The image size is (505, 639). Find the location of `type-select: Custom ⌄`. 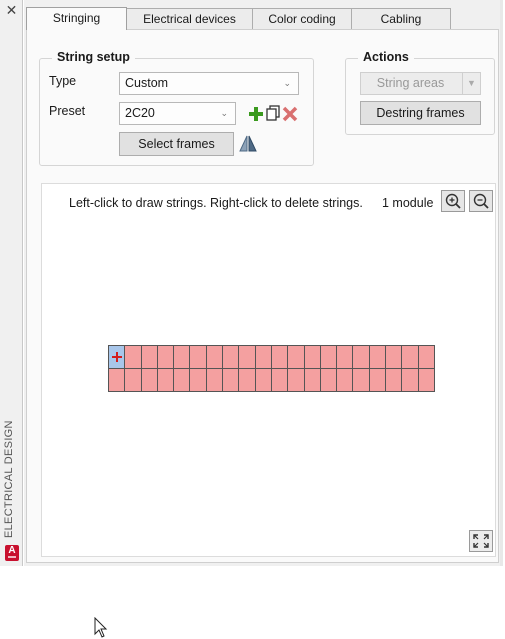

type-select: Custom ⌄ is located at coordinates (209, 83).